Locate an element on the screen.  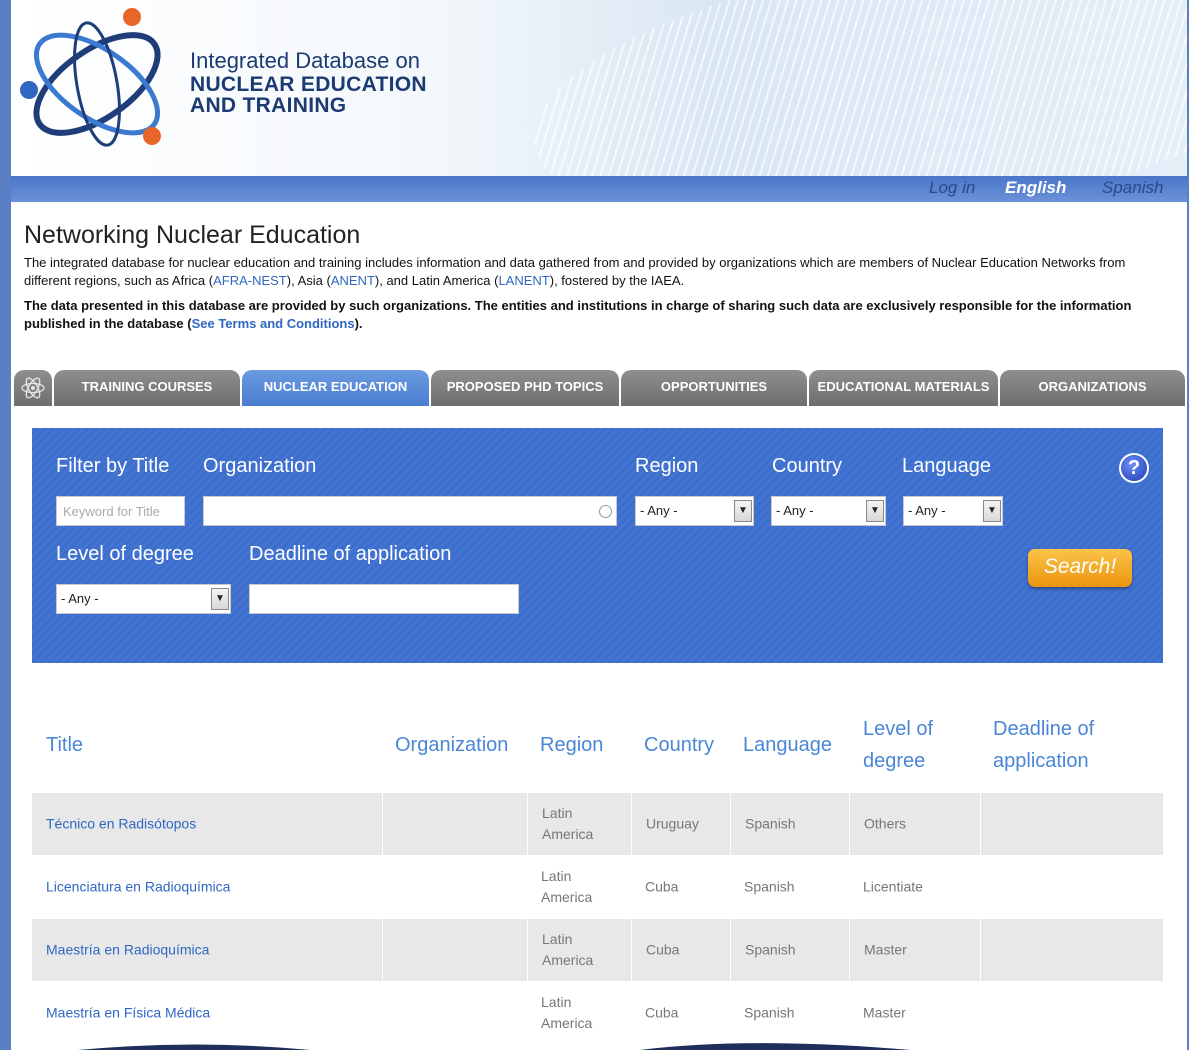
cell-level: Master is located at coordinates (914, 950).